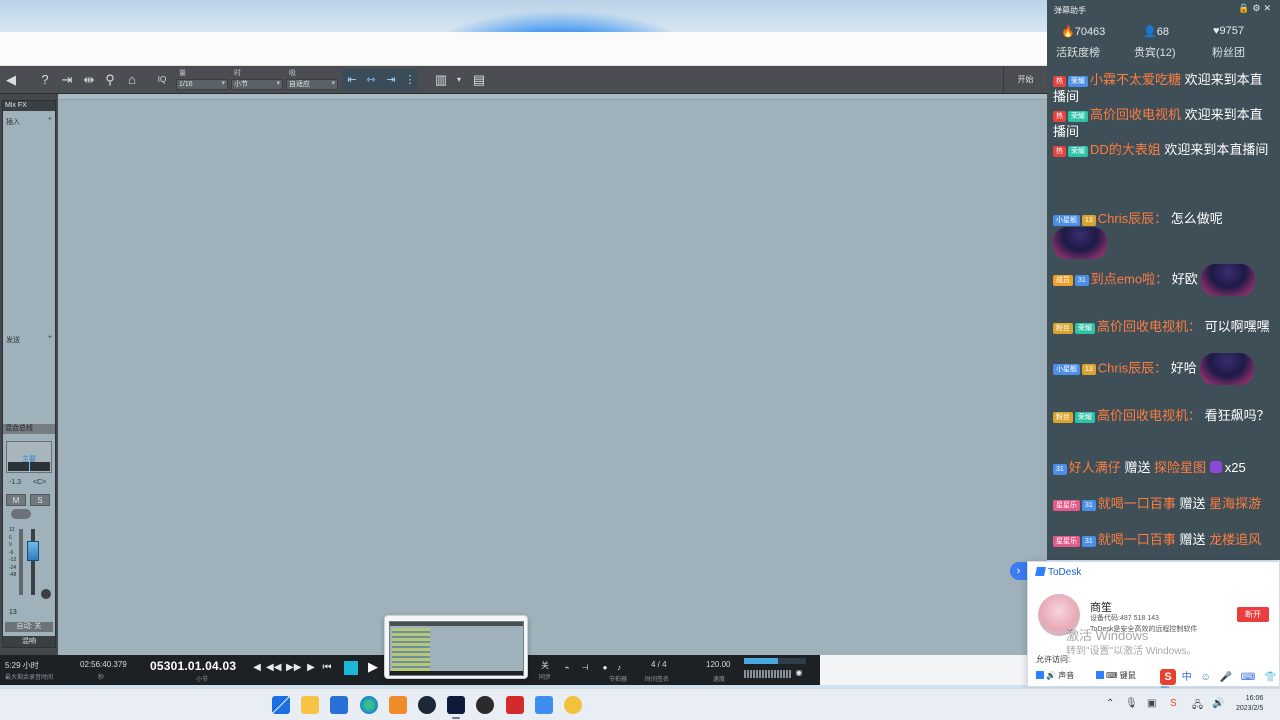 Image resolution: width=1280 pixels, height=720 pixels. What do you see at coordinates (1135, 114) in the screenshot?
I see `message-nick: 高价回收电视机` at bounding box center [1135, 114].